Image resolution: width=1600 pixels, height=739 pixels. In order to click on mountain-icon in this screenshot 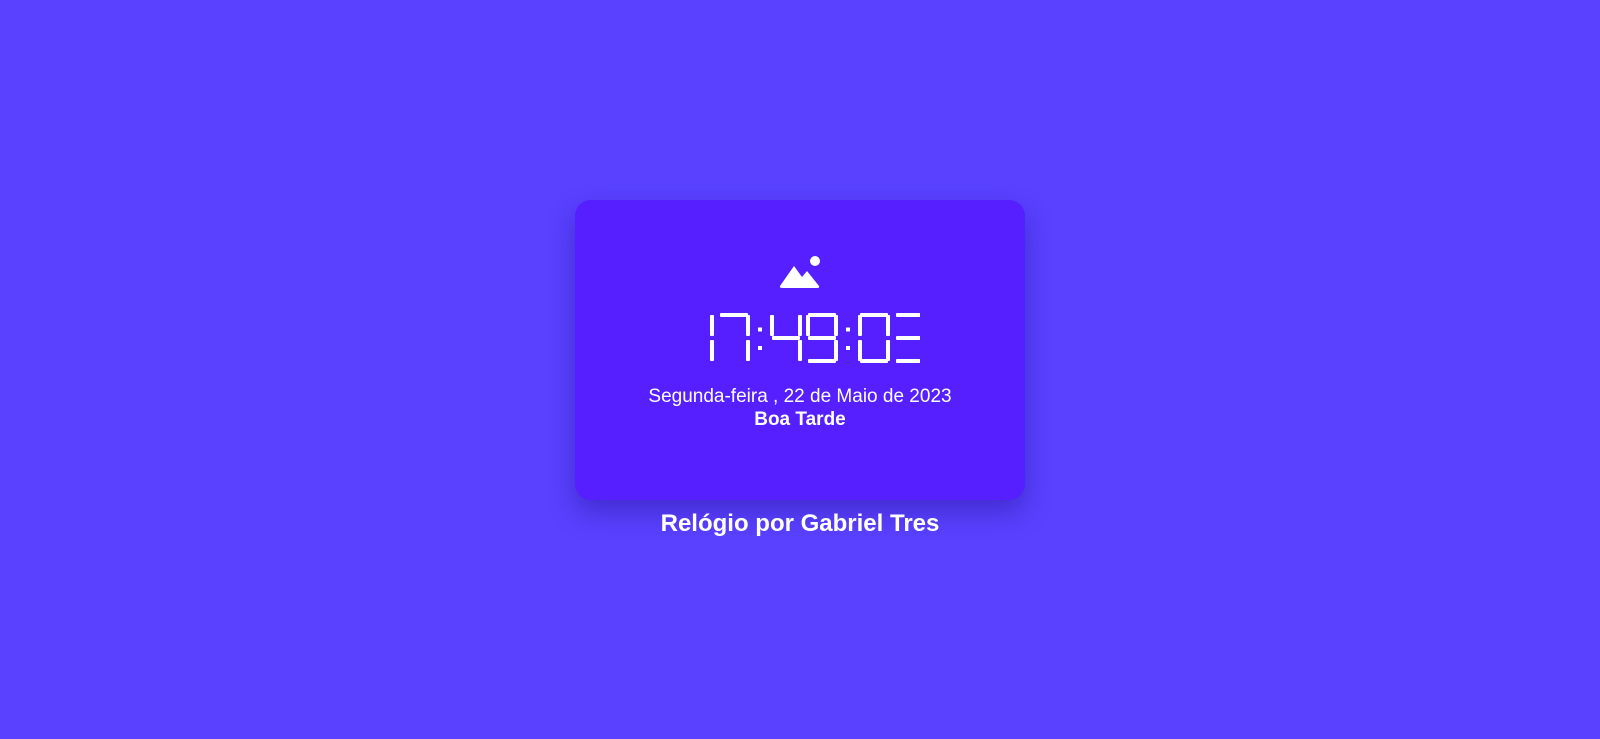, I will do `click(799, 272)`.